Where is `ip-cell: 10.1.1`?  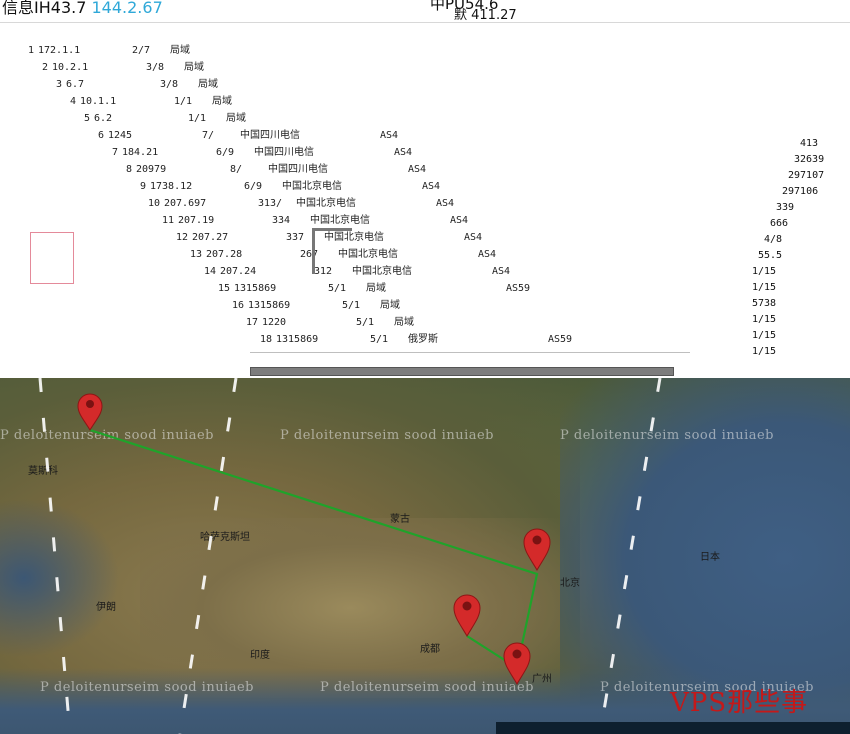 ip-cell: 10.1.1 is located at coordinates (98, 101).